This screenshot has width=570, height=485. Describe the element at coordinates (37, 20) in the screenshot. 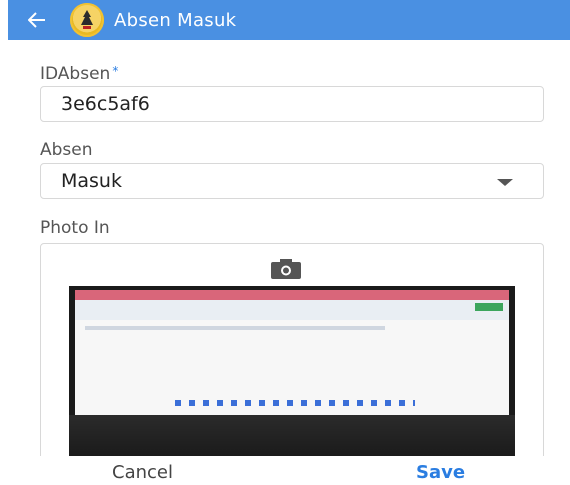

I see `back-arrow-icon` at that location.